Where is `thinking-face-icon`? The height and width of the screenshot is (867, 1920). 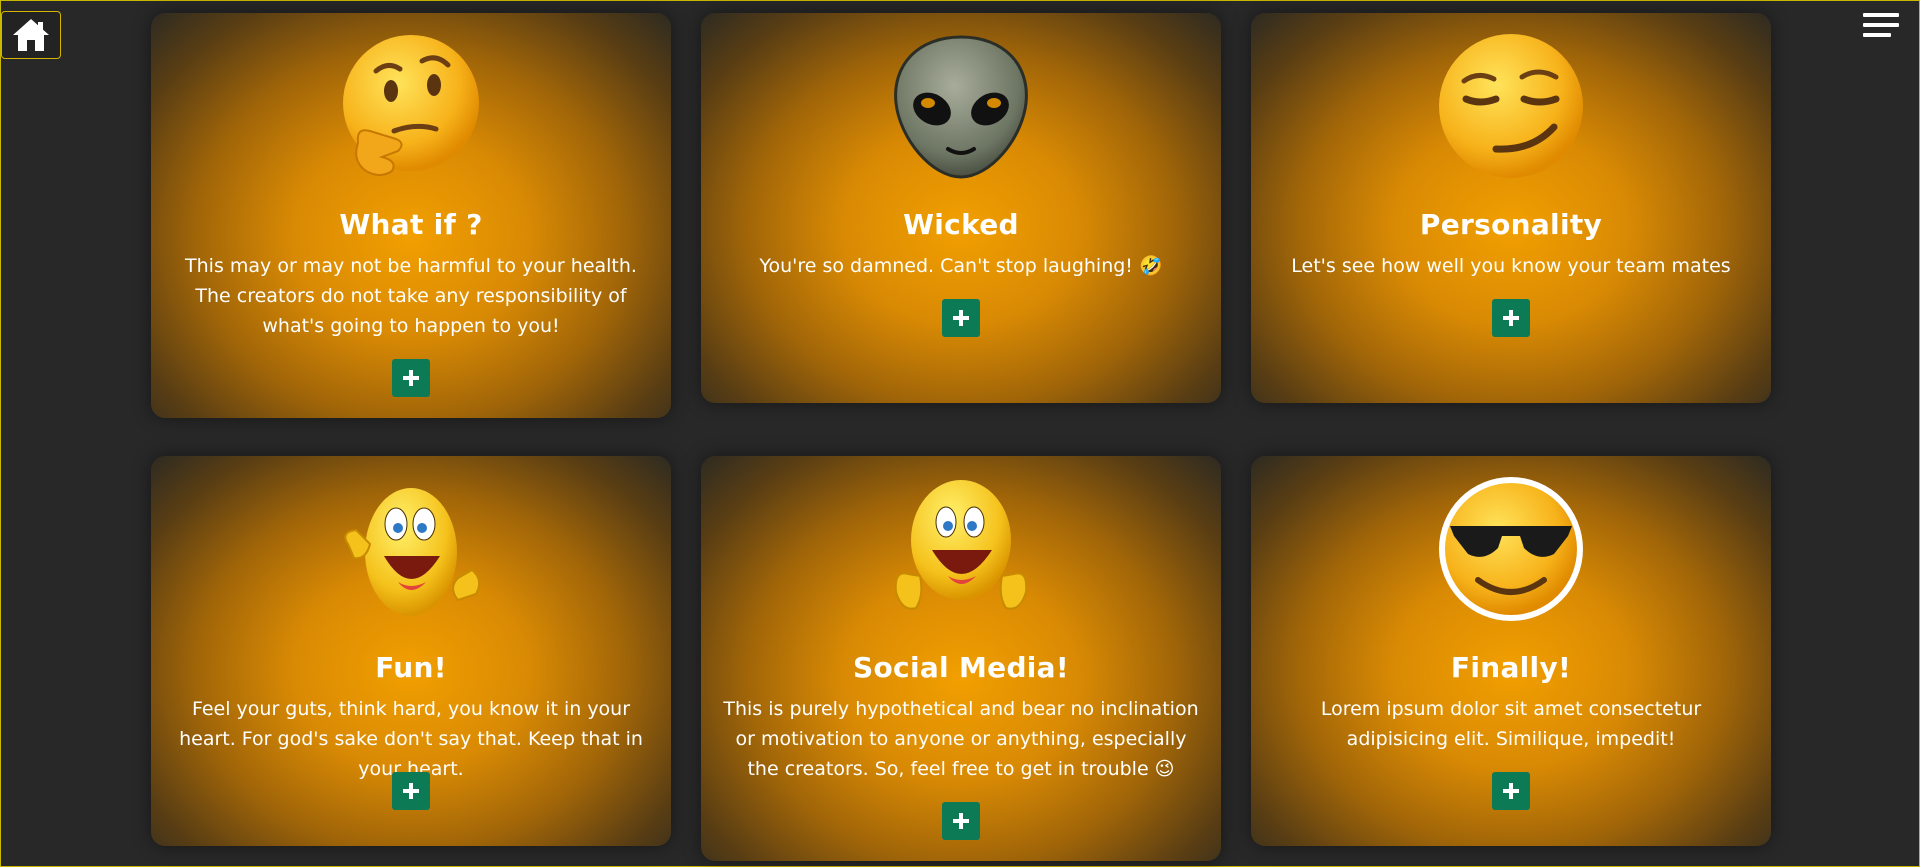 thinking-face-icon is located at coordinates (411, 105).